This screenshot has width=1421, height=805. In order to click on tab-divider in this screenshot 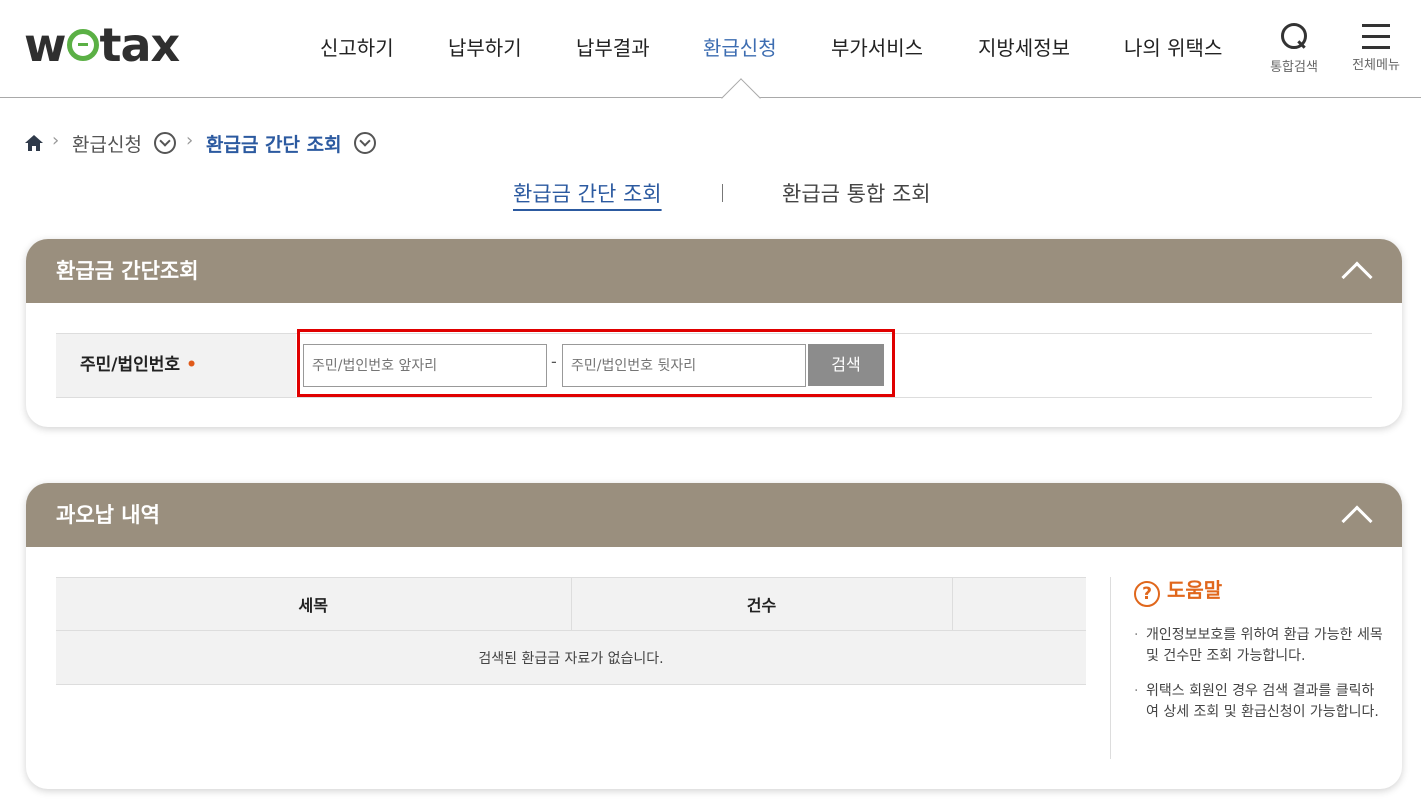, I will do `click(722, 193)`.